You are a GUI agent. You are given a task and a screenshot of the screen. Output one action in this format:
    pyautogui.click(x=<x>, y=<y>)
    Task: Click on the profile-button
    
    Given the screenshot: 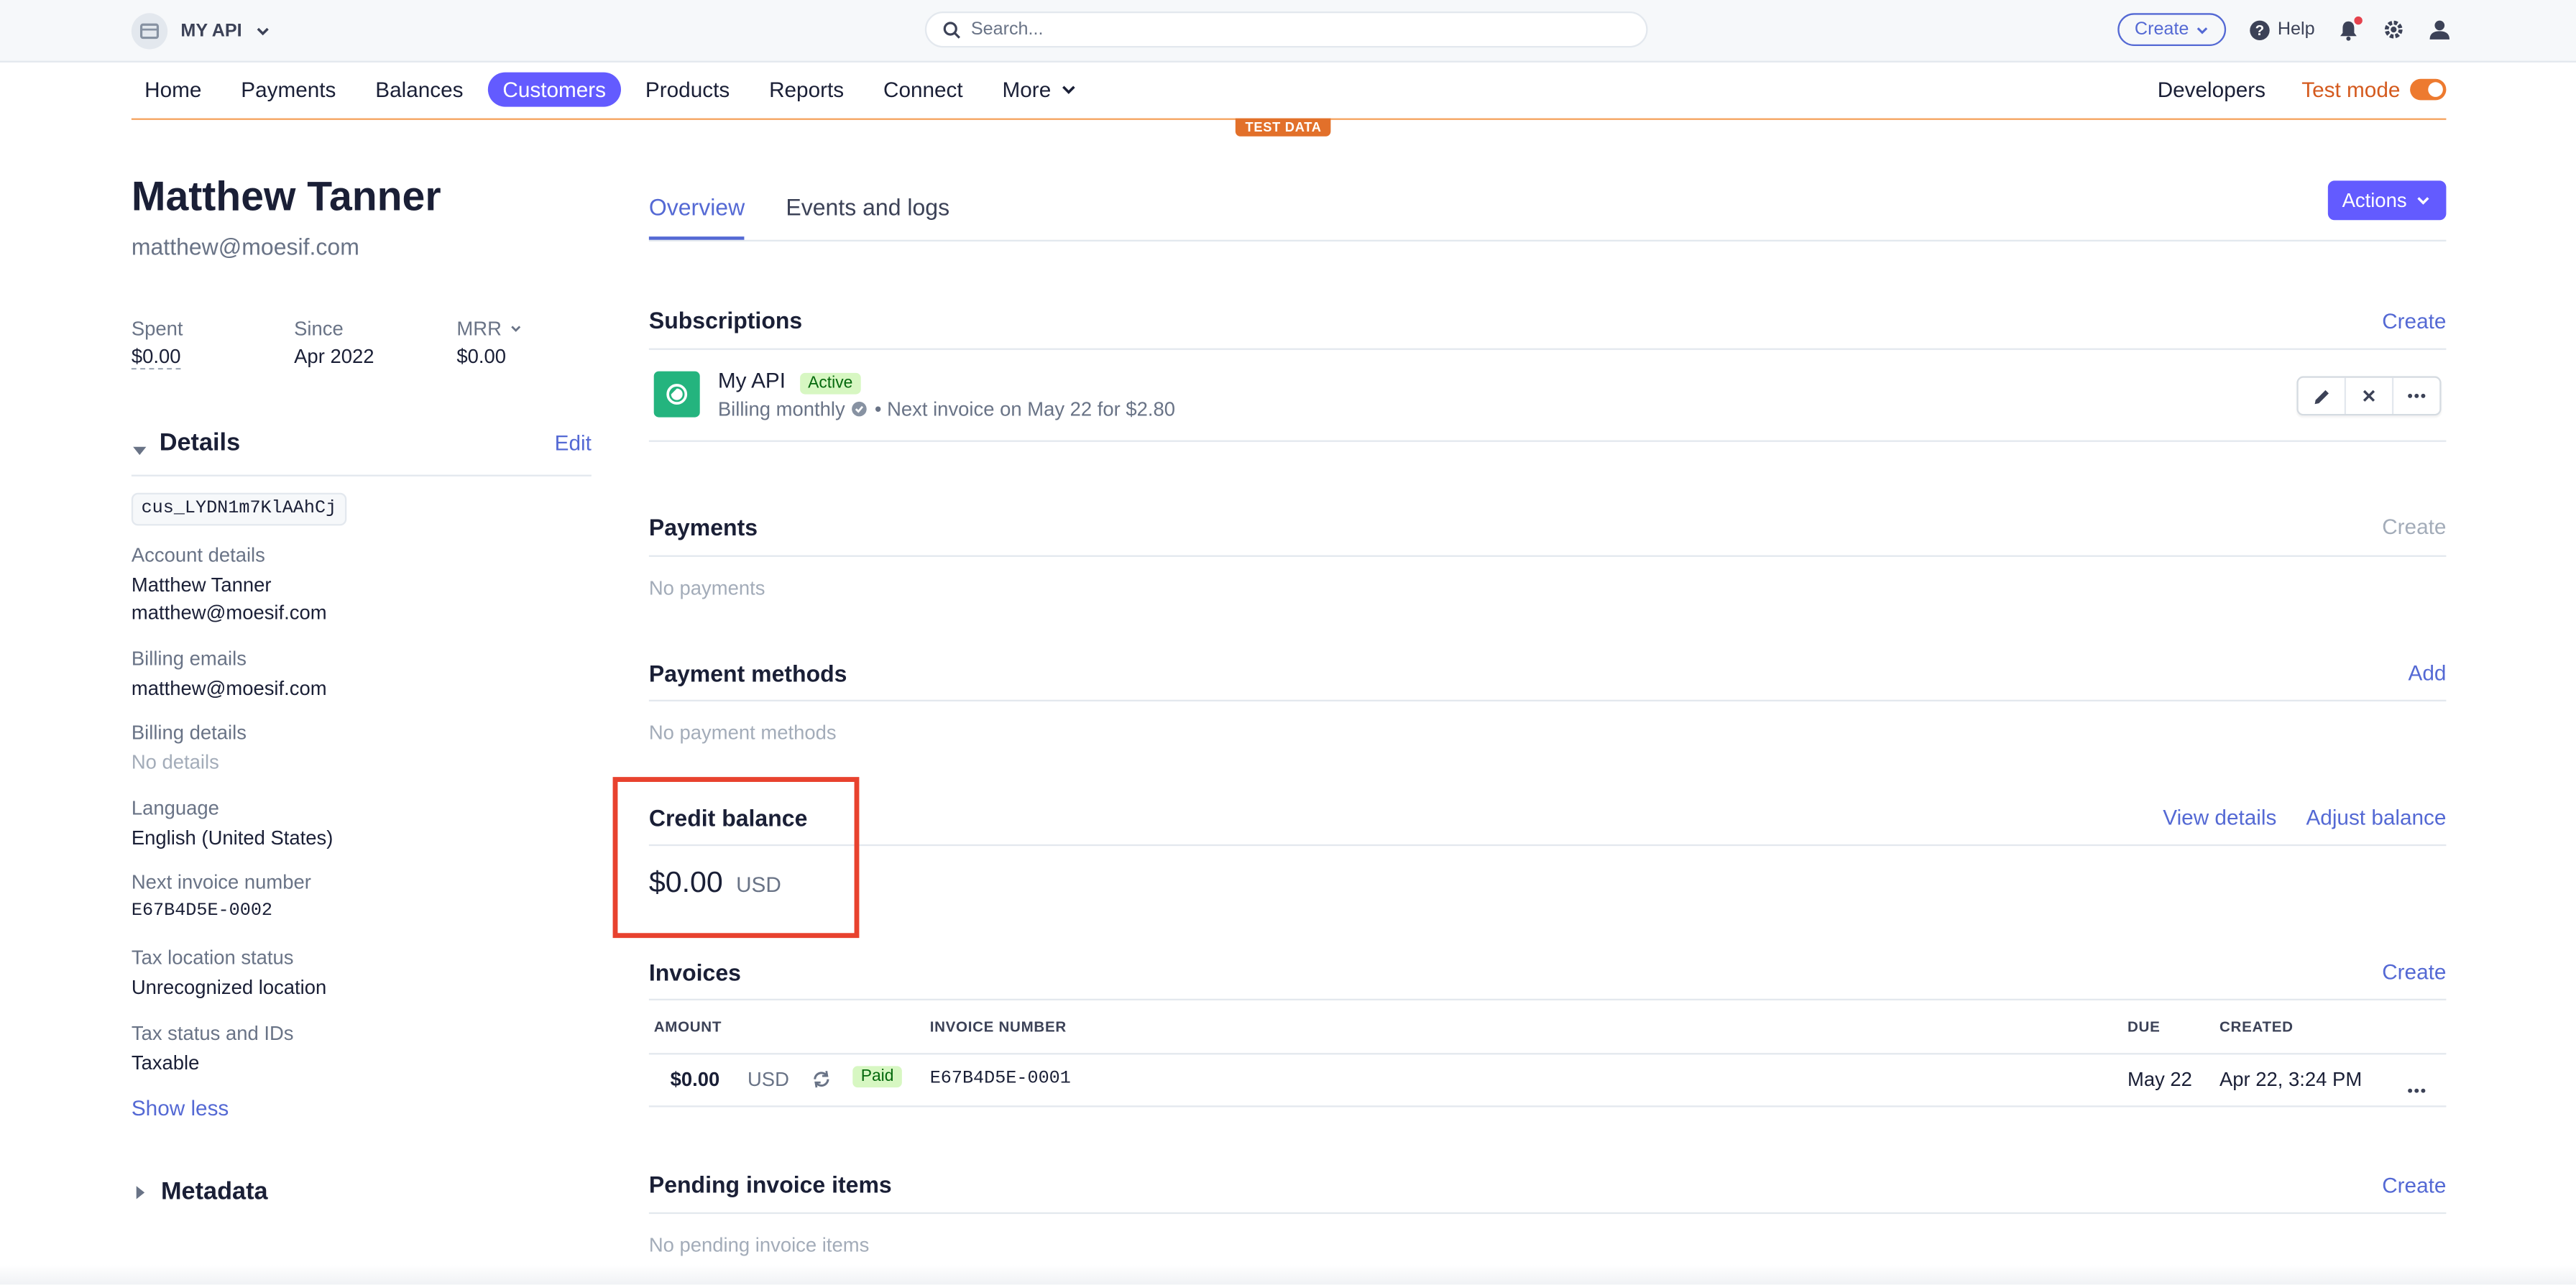 What is the action you would take?
    pyautogui.click(x=2439, y=29)
    